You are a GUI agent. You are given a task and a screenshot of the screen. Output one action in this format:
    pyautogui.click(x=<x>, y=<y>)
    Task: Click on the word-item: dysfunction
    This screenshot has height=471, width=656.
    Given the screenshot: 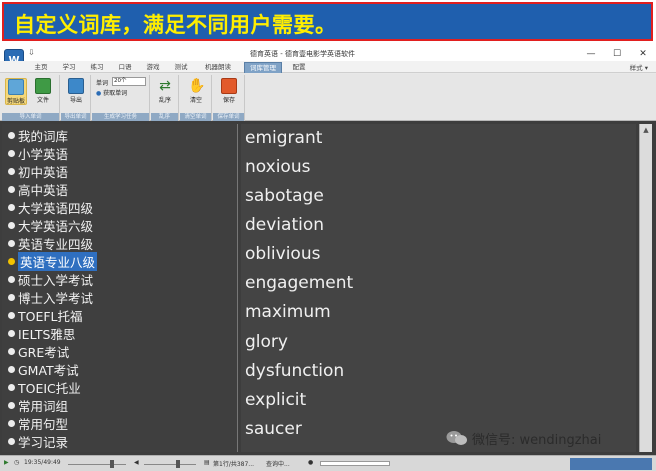 What is the action you would take?
    pyautogui.click(x=294, y=371)
    